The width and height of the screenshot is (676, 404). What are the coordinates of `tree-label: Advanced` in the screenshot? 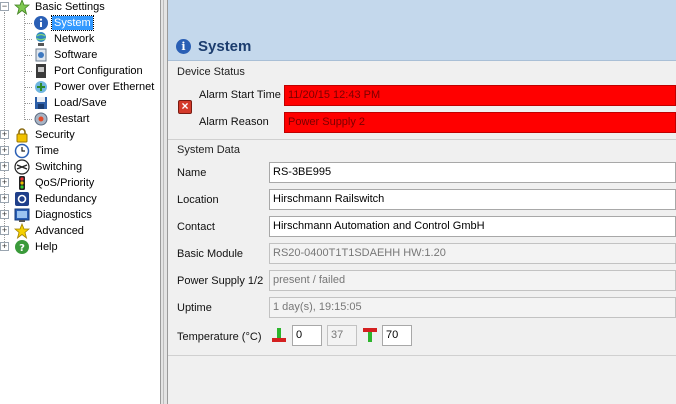 It's located at (59, 231).